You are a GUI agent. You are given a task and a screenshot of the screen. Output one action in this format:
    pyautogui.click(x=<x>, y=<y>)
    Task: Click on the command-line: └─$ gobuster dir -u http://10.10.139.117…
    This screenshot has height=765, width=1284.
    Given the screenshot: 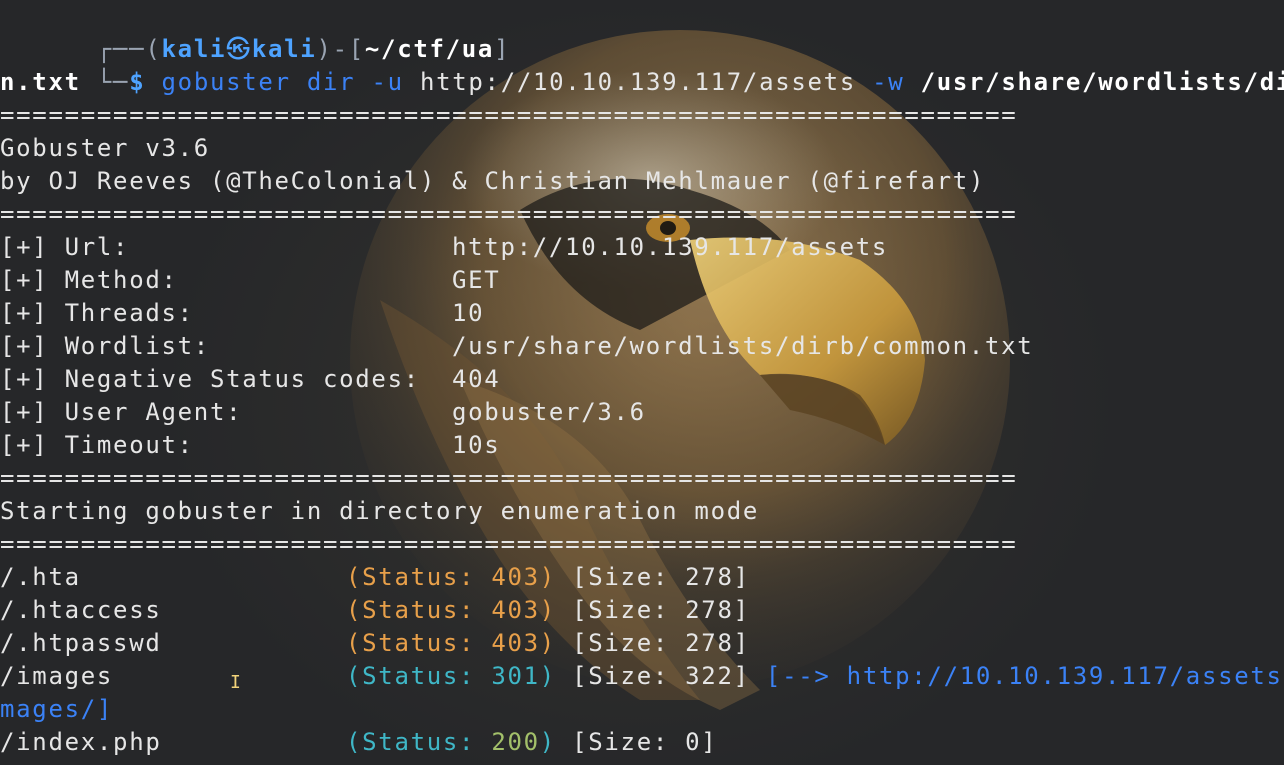 What is the action you would take?
    pyautogui.click(x=642, y=64)
    